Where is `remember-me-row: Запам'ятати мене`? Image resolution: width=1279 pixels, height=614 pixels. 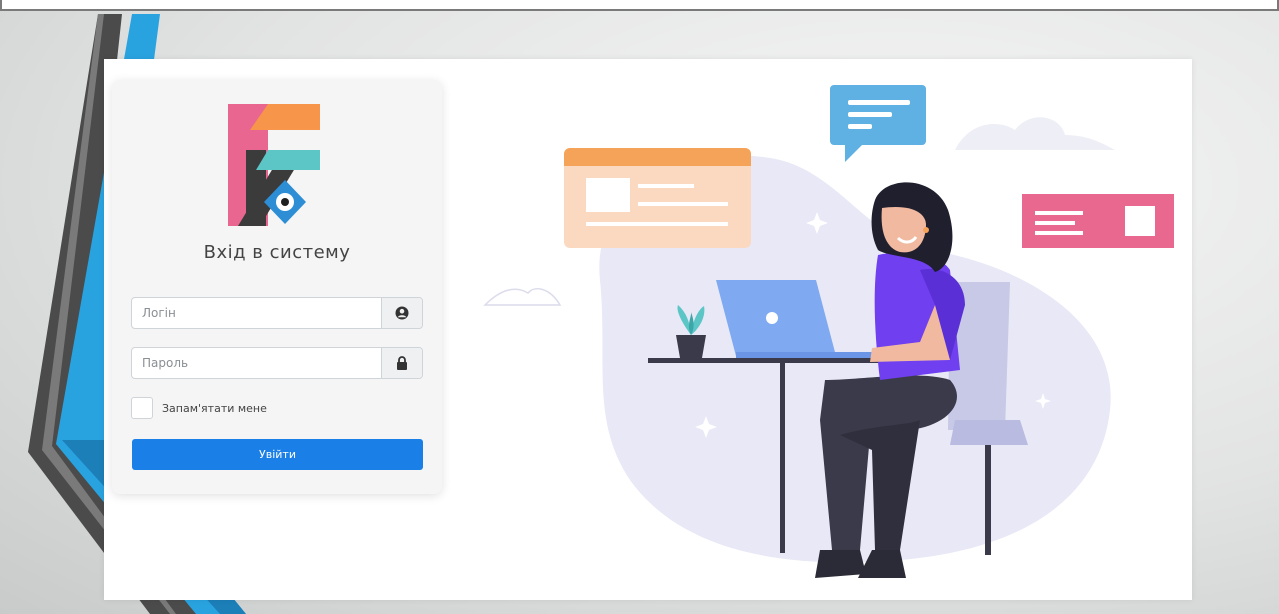 remember-me-row: Запам'ятати мене is located at coordinates (199, 408).